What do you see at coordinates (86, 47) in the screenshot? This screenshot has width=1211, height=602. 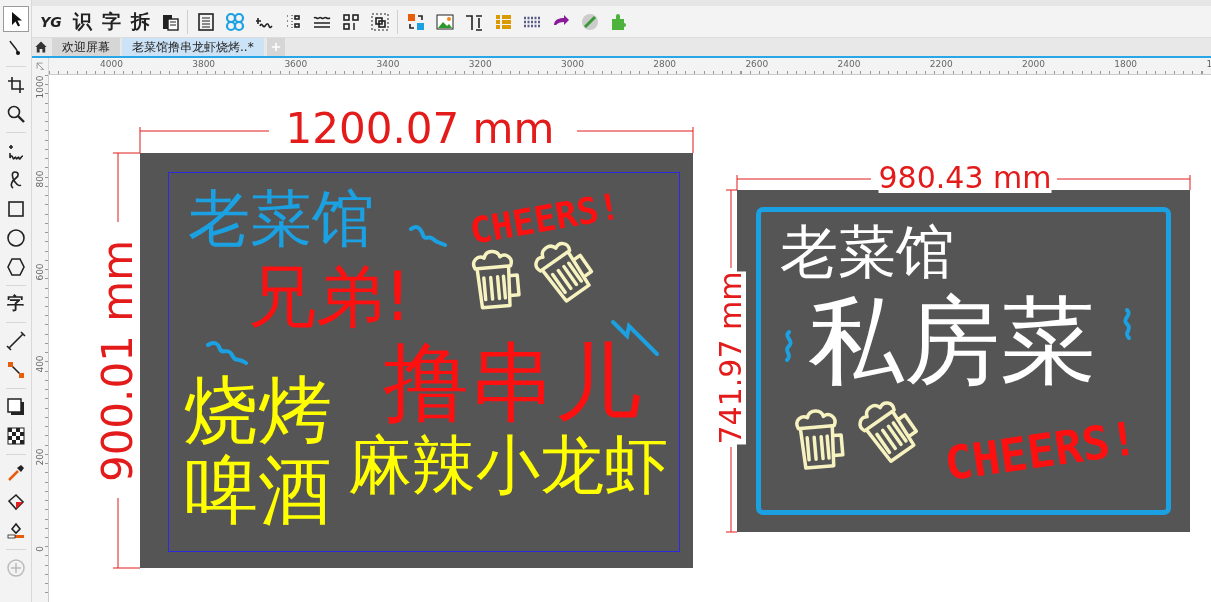 I see `document-tab: 欢迎屏幕` at bounding box center [86, 47].